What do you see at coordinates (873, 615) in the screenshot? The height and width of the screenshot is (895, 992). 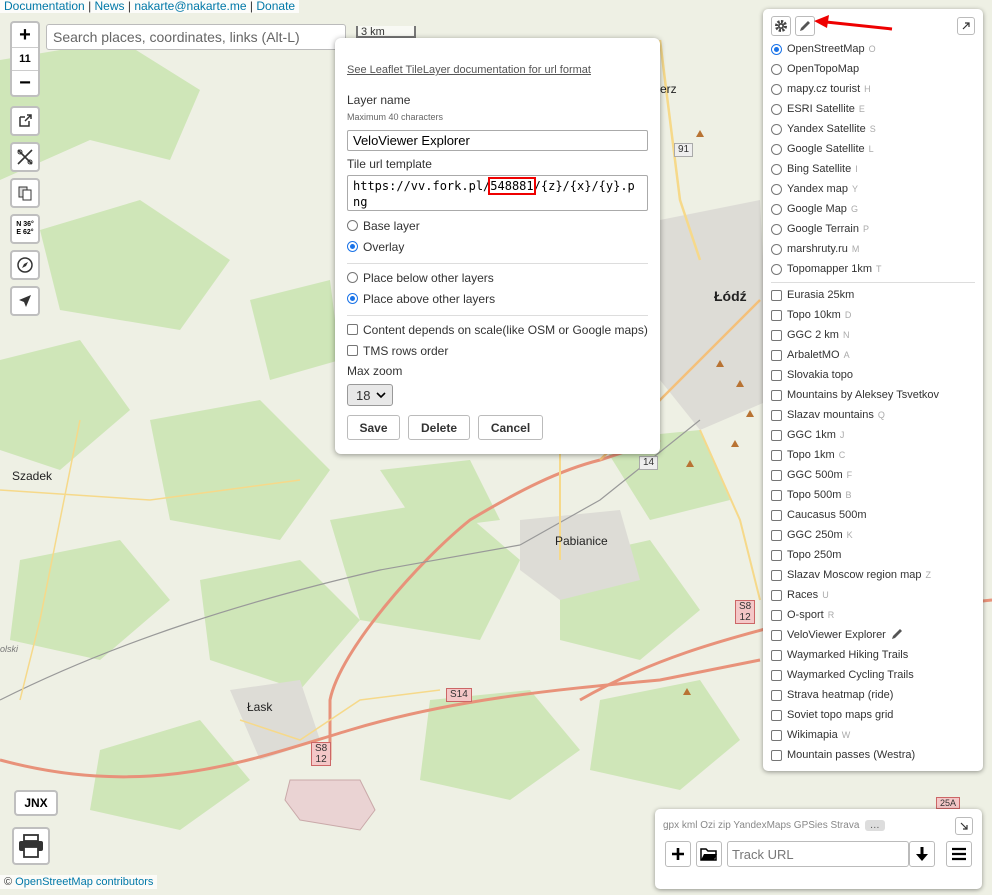 I see `overlay-layer-item: O-sport R` at bounding box center [873, 615].